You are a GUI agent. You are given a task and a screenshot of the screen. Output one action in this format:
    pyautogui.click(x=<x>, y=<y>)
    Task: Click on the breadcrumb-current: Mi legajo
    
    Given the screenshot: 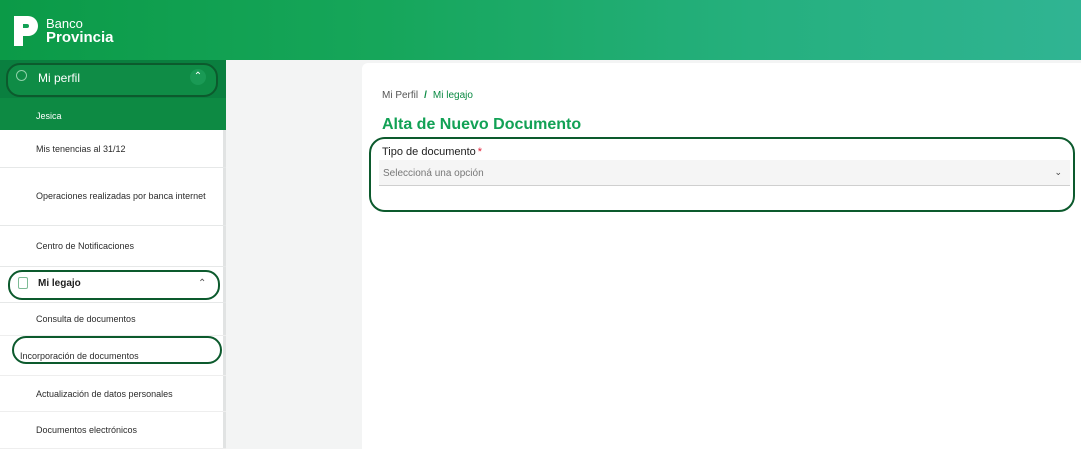 What is the action you would take?
    pyautogui.click(x=453, y=95)
    